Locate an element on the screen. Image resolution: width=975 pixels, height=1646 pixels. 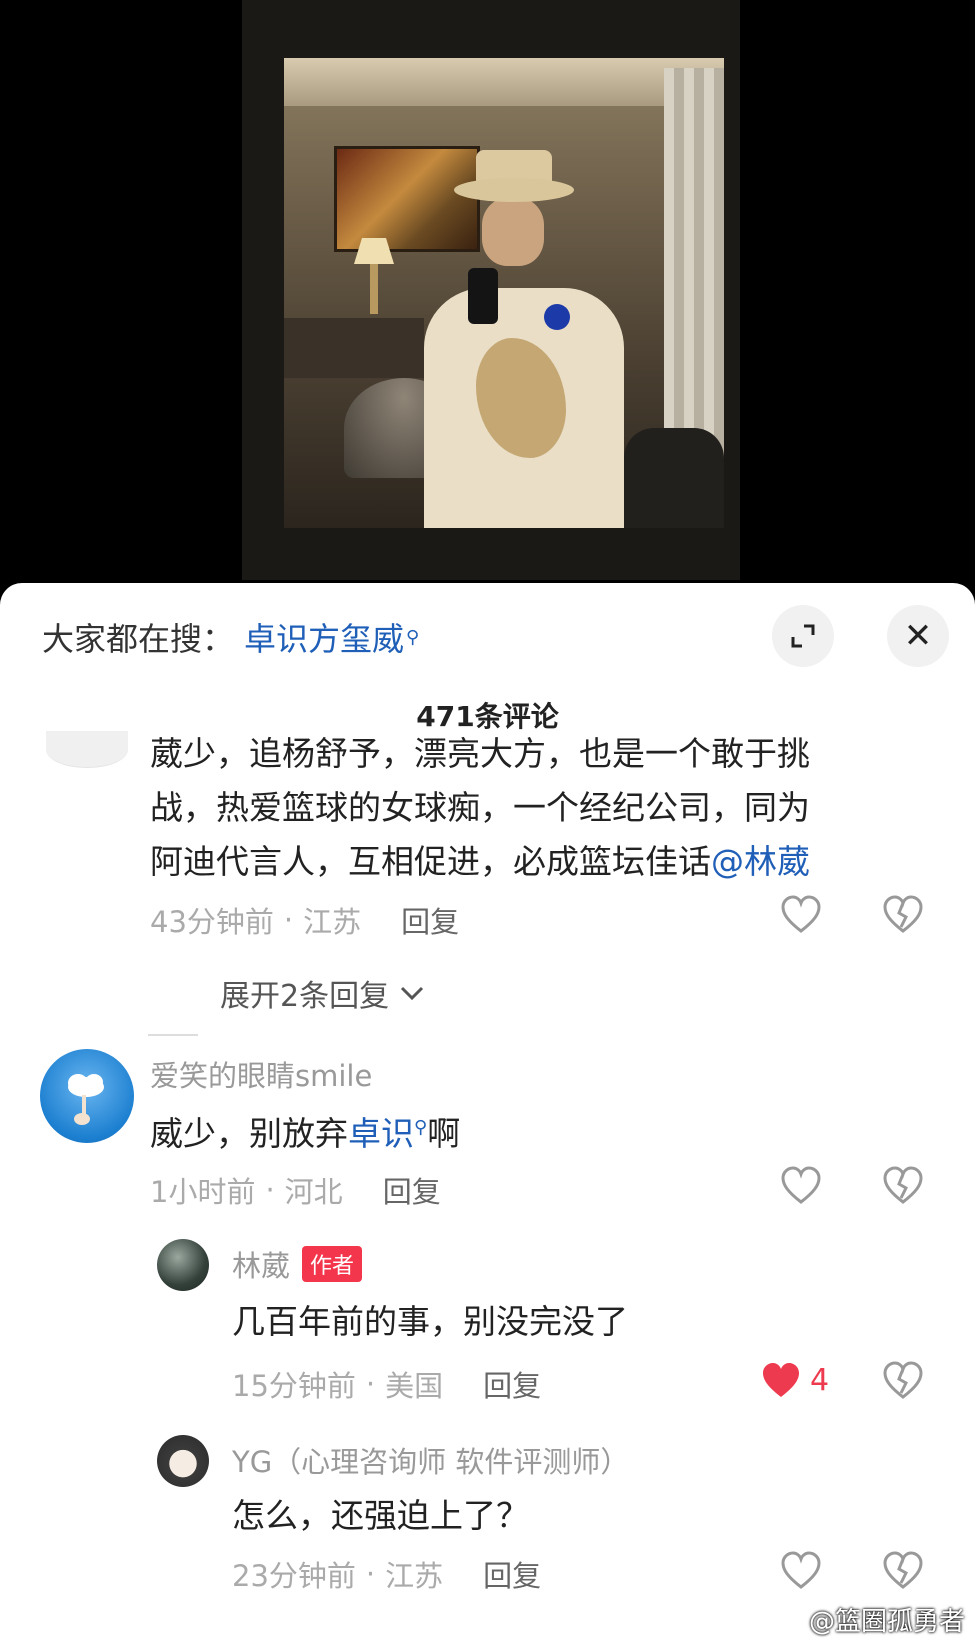
expand-replies-label: 展开2条回复 is located at coordinates (305, 996).